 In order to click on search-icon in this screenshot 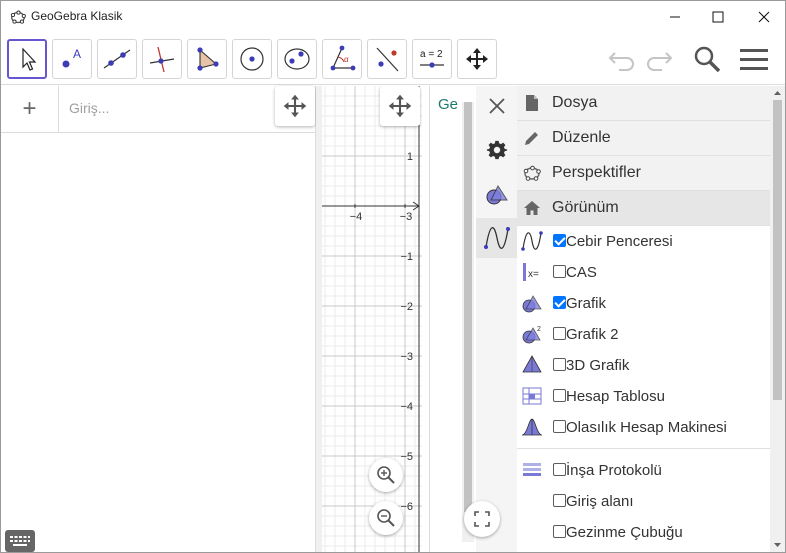, I will do `click(707, 59)`.